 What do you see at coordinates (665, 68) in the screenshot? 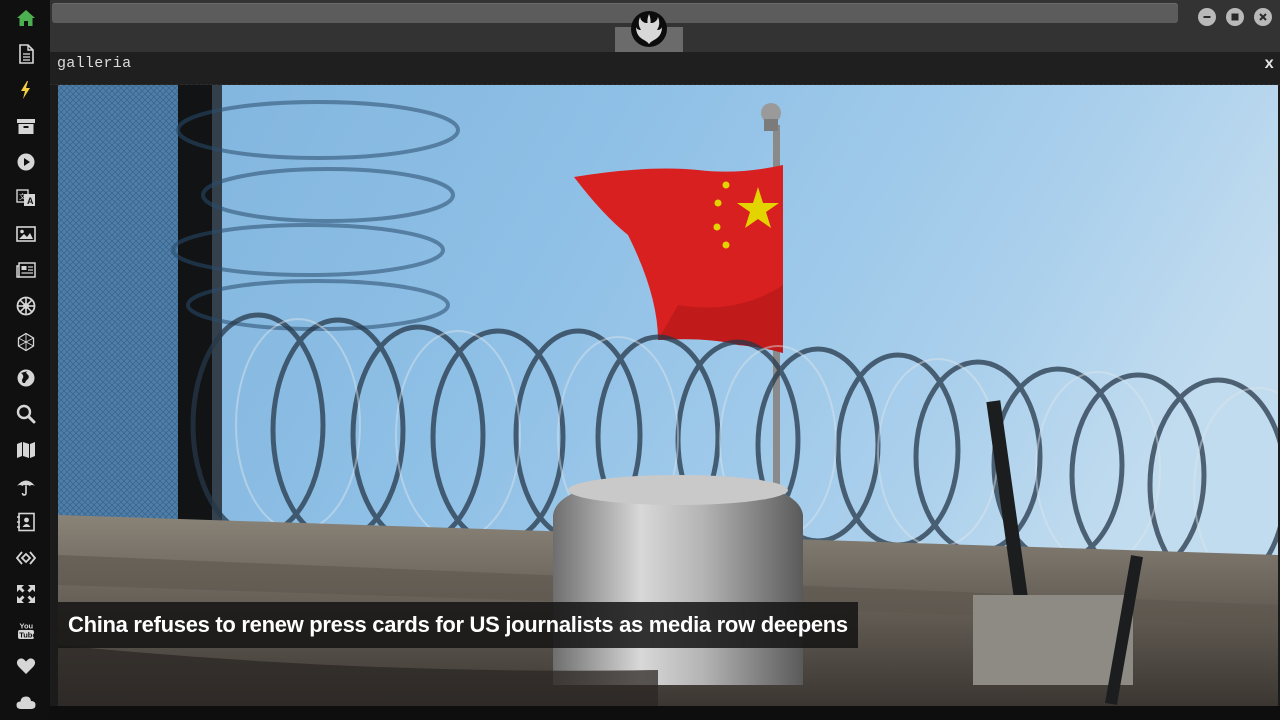
I see `gallery-header: galleria x` at bounding box center [665, 68].